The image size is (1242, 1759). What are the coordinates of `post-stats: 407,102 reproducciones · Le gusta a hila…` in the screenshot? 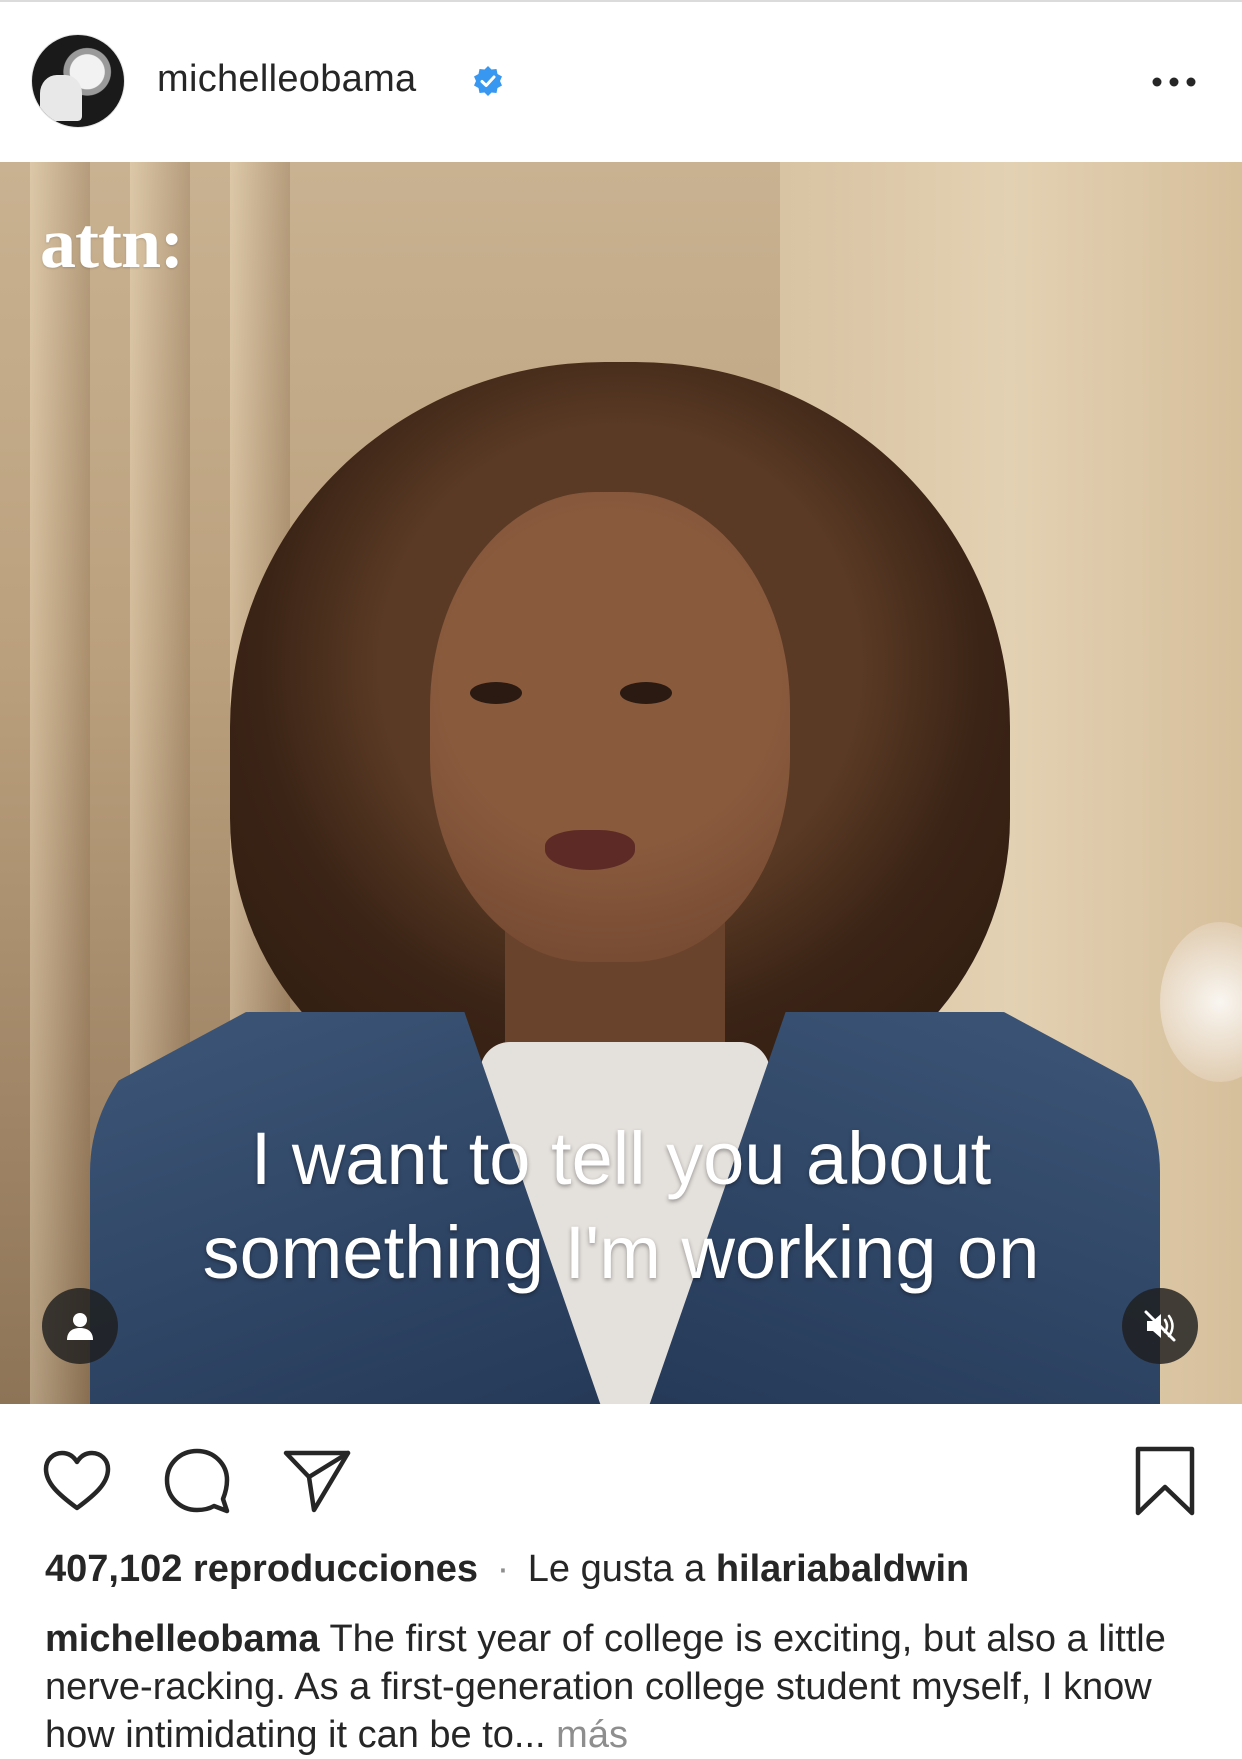 It's located at (625, 1569).